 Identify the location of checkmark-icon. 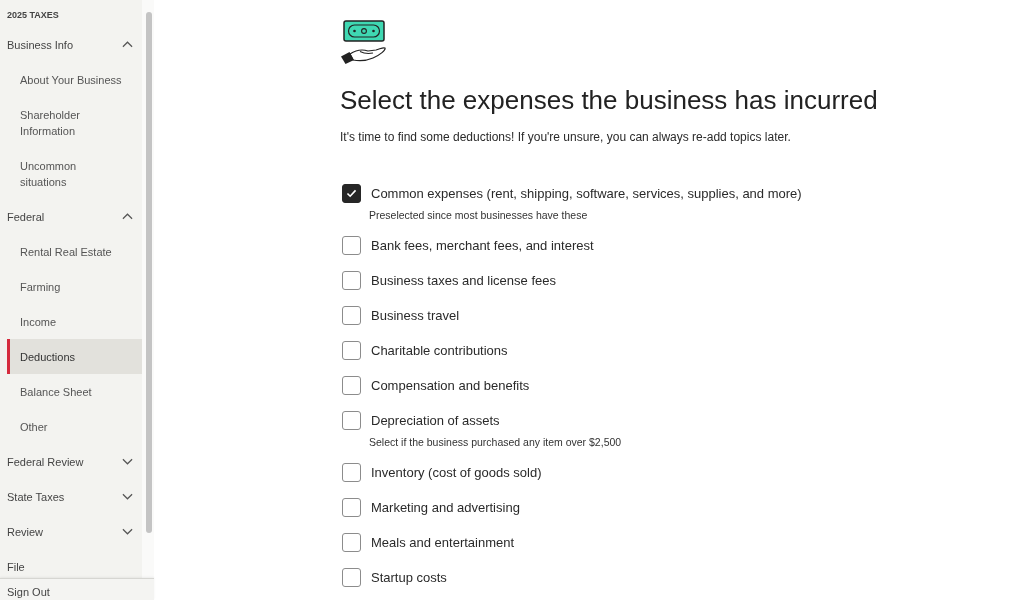
(351, 193).